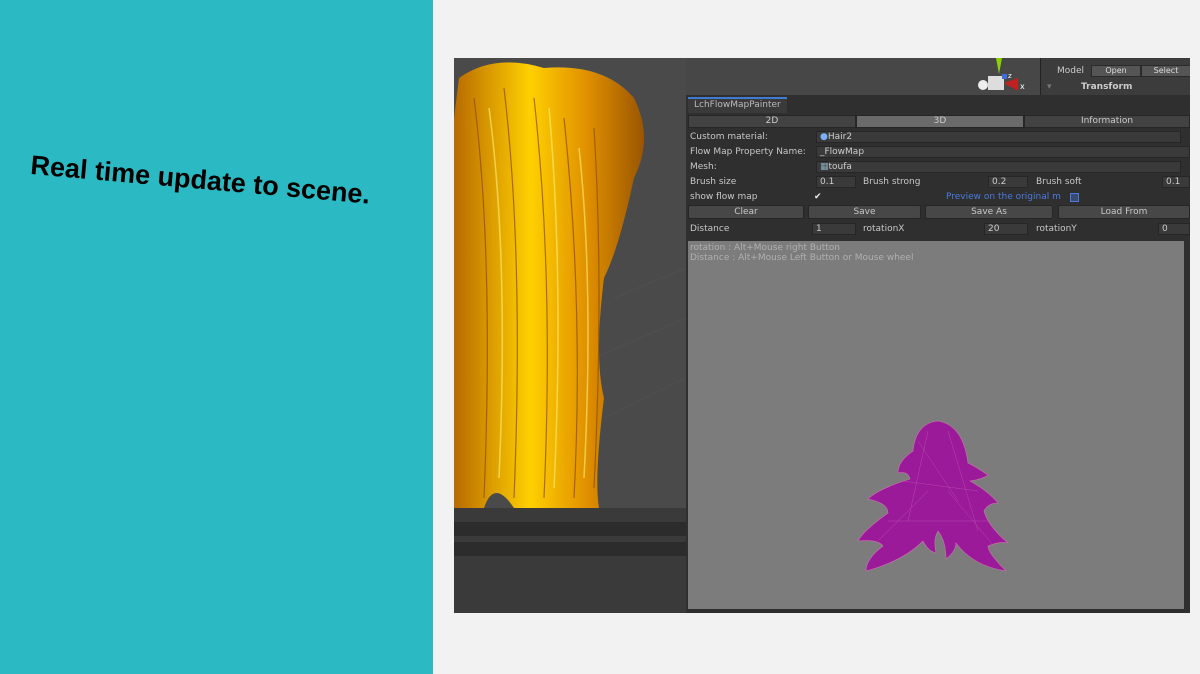 The width and height of the screenshot is (1200, 674). I want to click on gizmo-z-label: z, so click(1010, 76).